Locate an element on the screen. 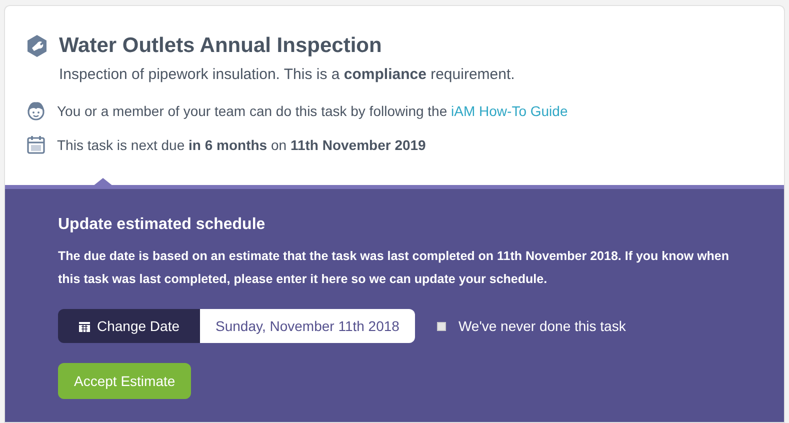 The width and height of the screenshot is (789, 423). wrench-icon is located at coordinates (37, 46).